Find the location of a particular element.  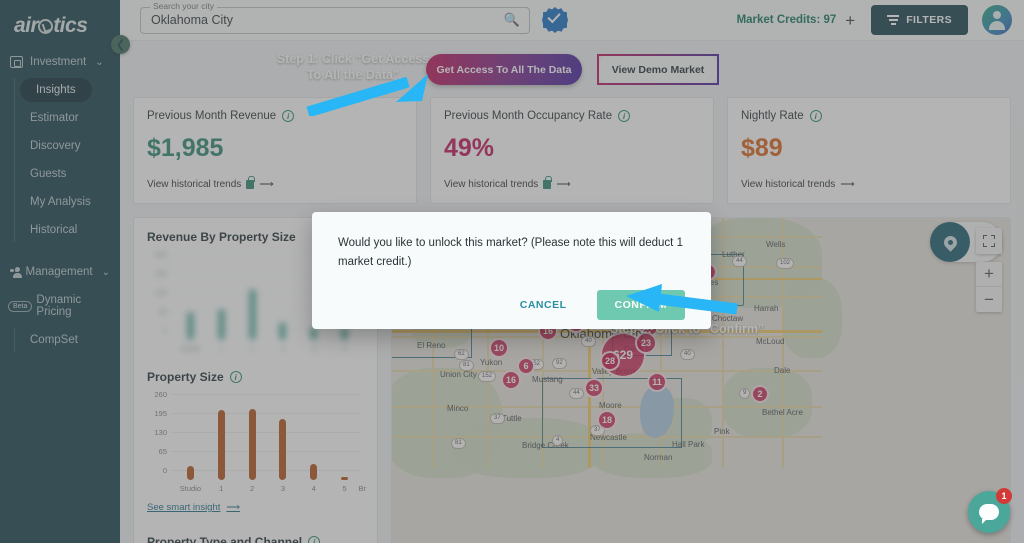

map-place-label: Dale is located at coordinates (782, 370).